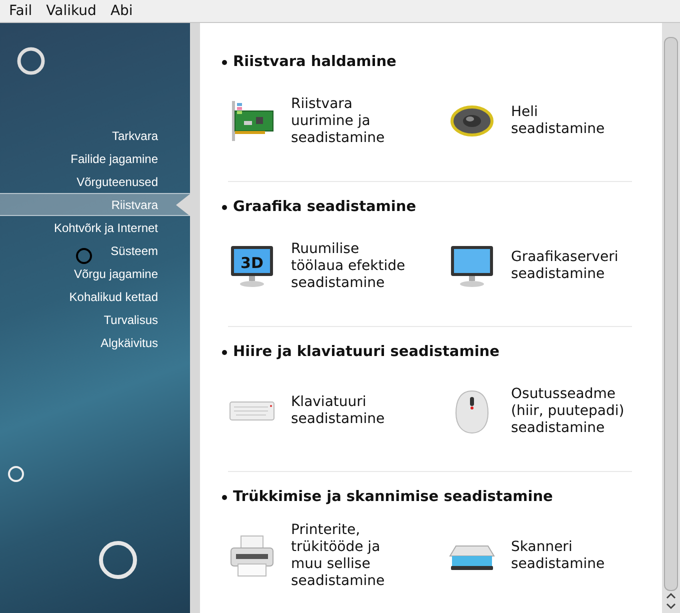 The image size is (680, 613). I want to click on scroll-up-icon, so click(671, 596).